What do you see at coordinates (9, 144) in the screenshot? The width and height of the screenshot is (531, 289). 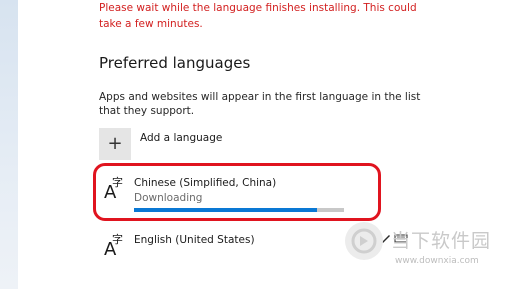 I see `navigation-pane-edge` at bounding box center [9, 144].